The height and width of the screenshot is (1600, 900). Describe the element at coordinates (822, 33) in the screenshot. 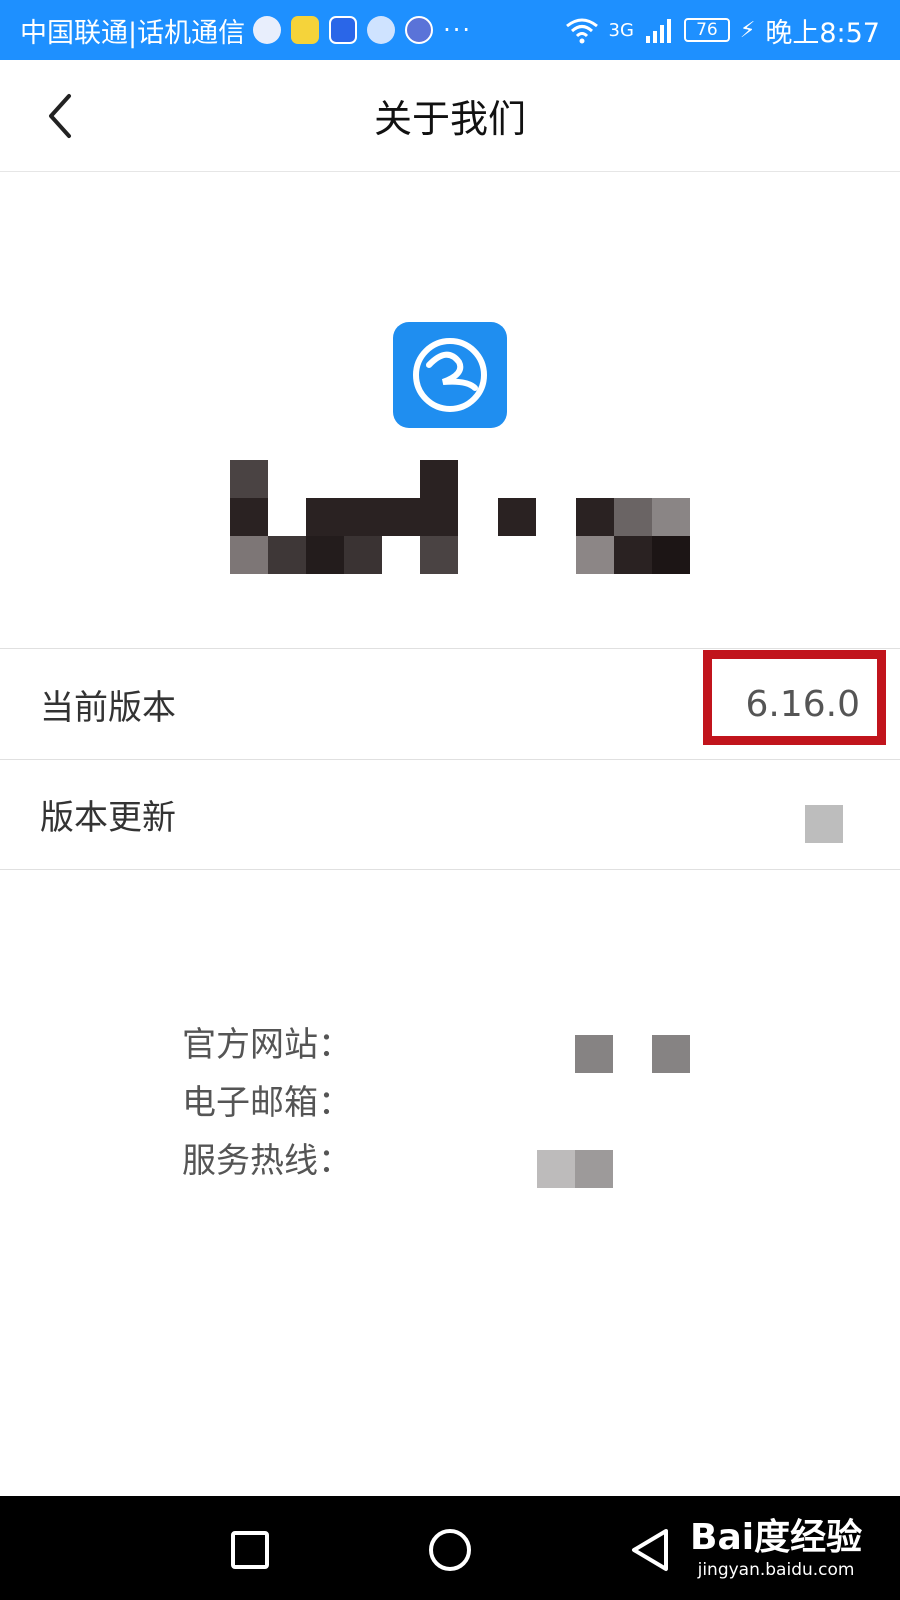

I see `clock: 晚上8:57` at that location.